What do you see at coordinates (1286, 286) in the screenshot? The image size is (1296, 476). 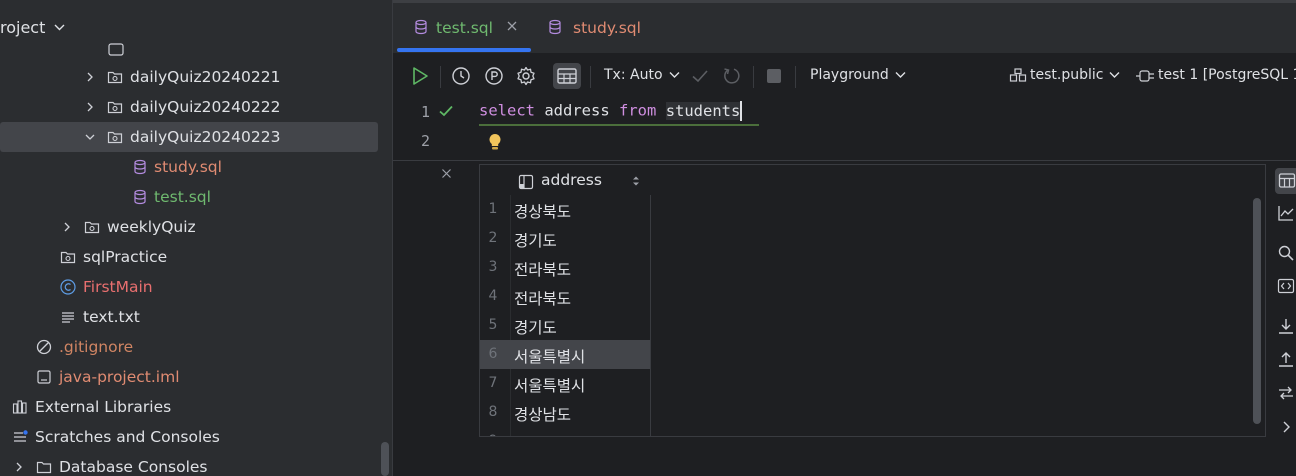 I see `code-brackets-icon` at bounding box center [1286, 286].